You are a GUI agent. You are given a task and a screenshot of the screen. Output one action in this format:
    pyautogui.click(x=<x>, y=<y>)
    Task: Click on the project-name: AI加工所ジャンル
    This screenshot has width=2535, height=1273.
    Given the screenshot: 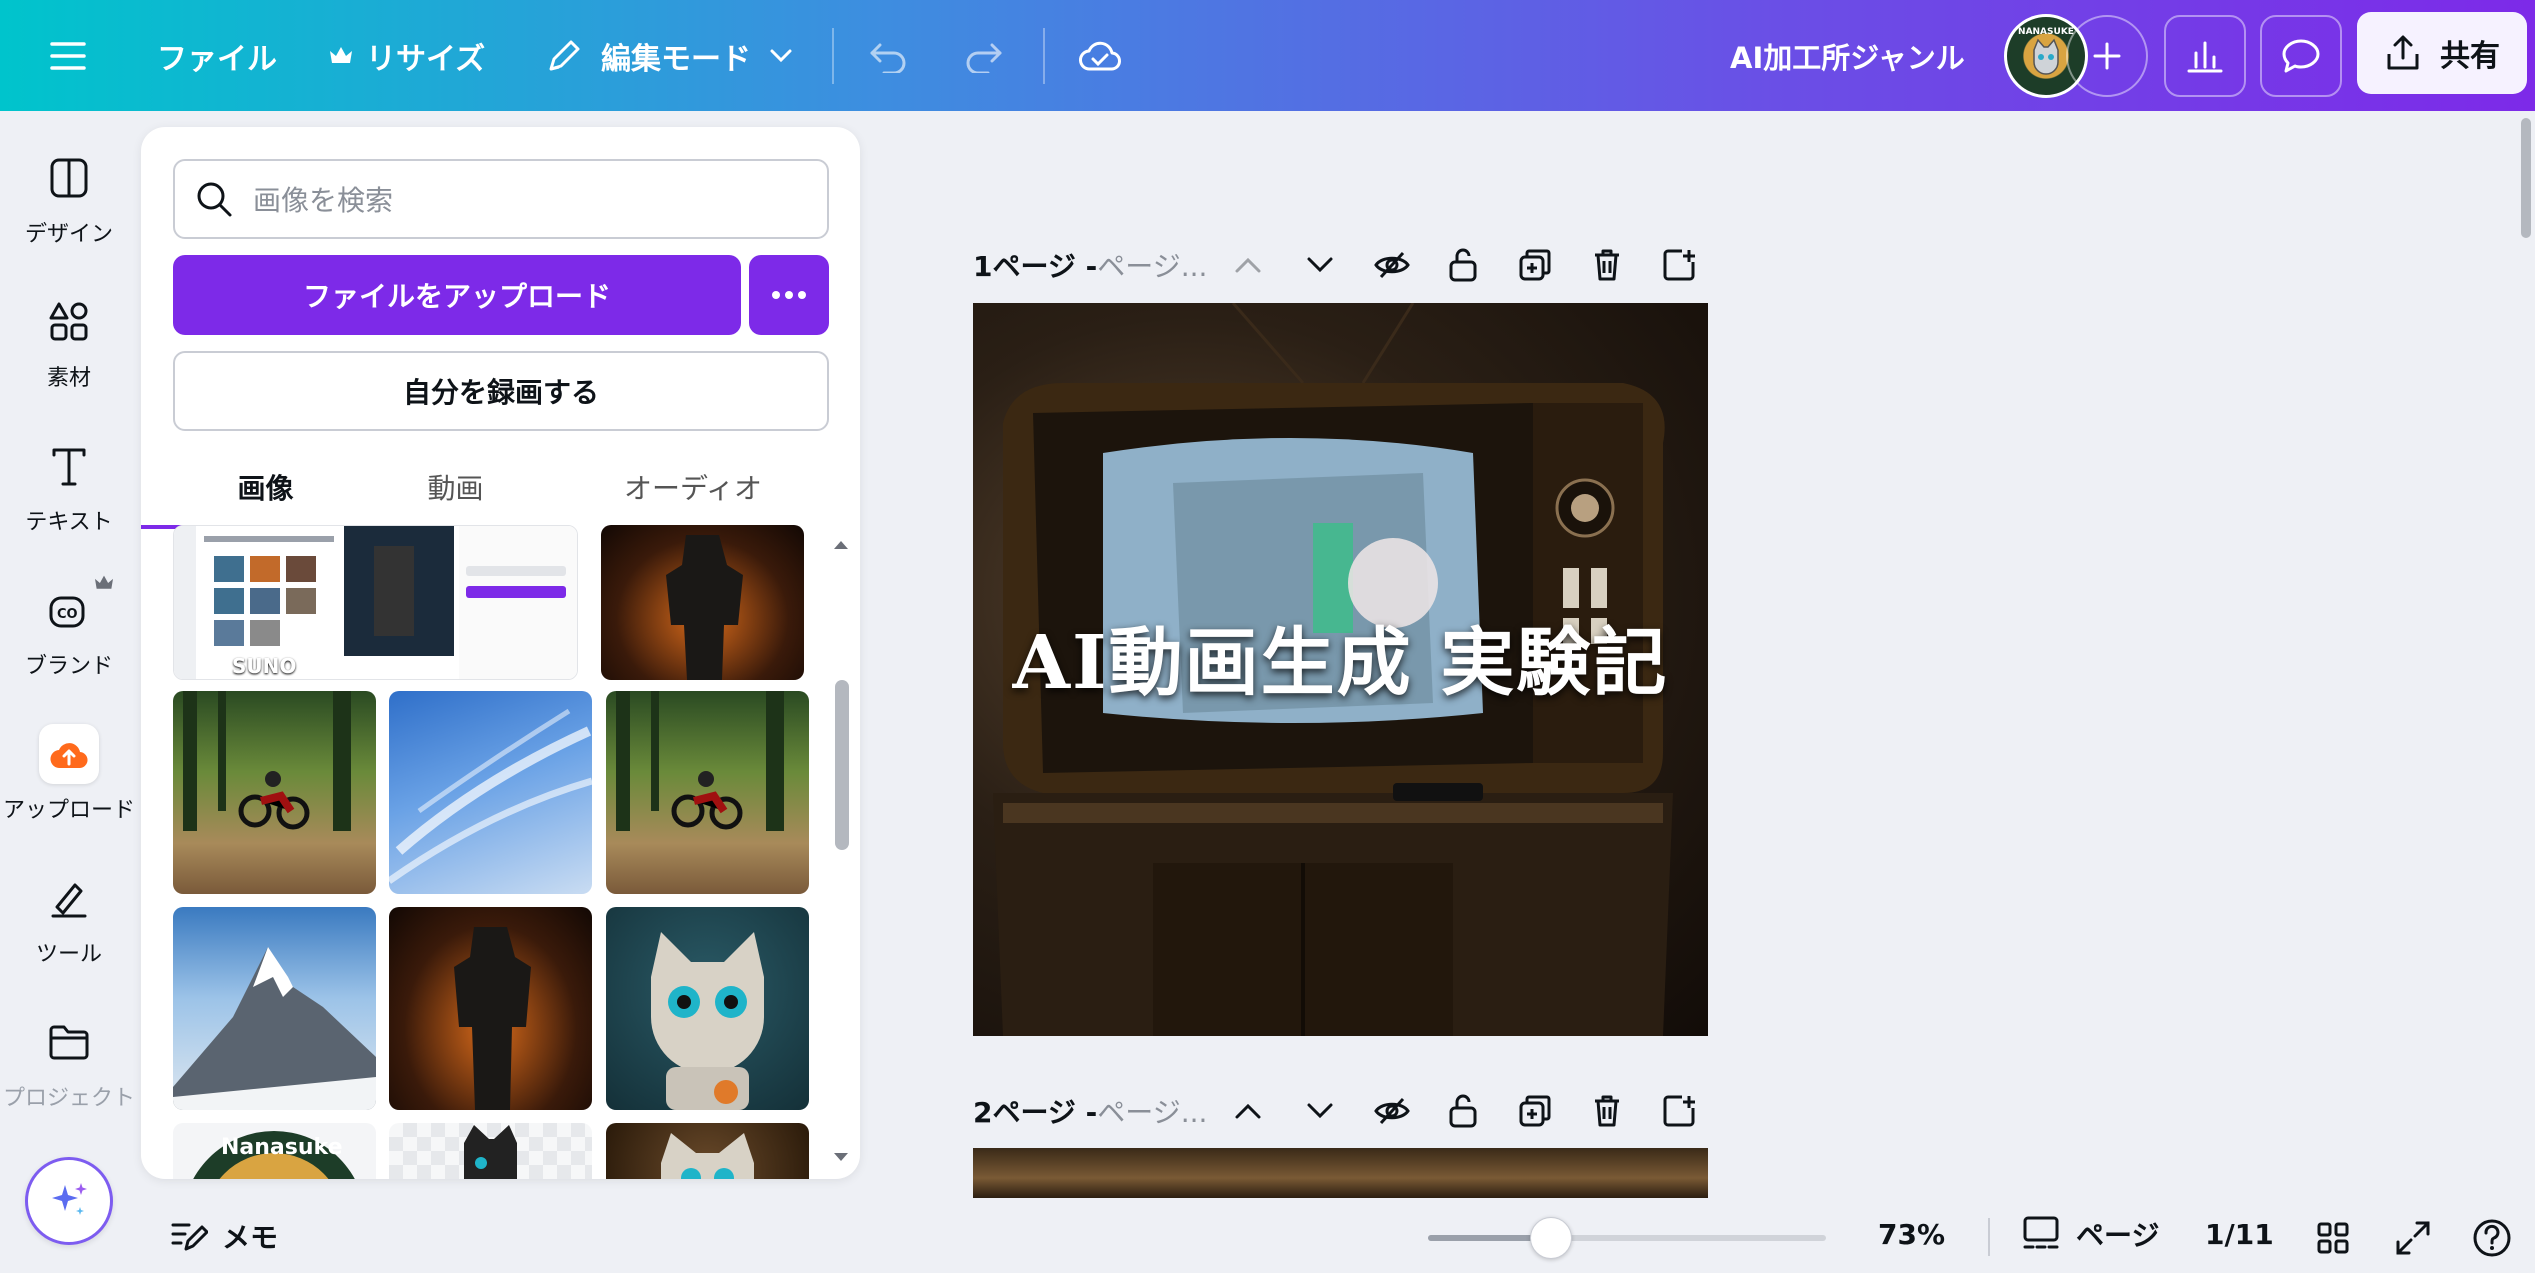 What is the action you would take?
    pyautogui.click(x=1847, y=55)
    